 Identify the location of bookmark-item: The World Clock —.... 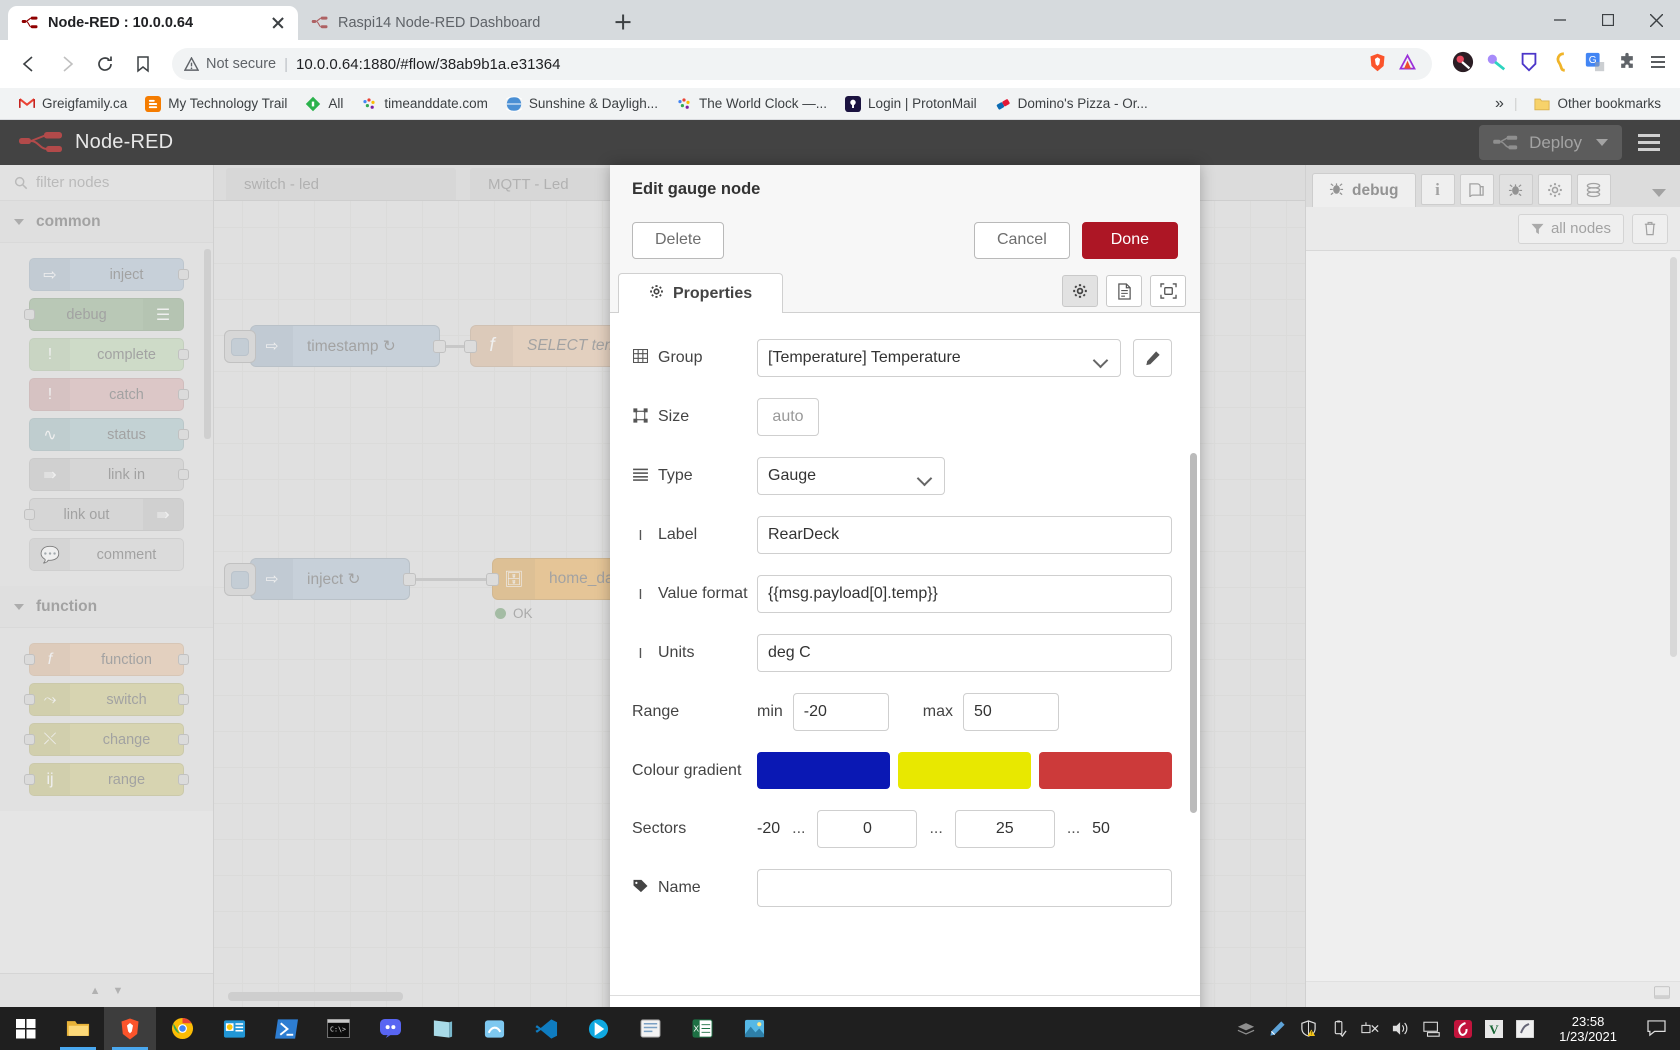
(751, 104).